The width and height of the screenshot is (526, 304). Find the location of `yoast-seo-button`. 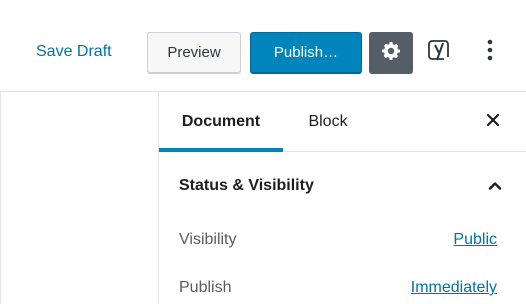

yoast-seo-button is located at coordinates (440, 52).